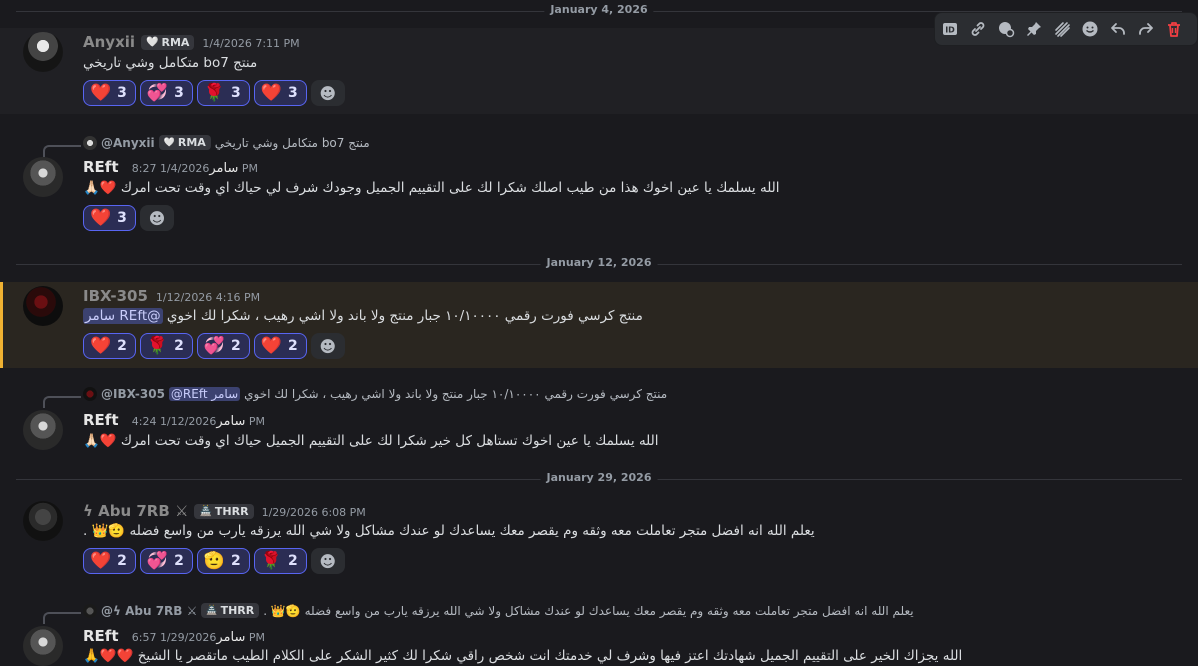  I want to click on delete-icon, so click(1174, 29).